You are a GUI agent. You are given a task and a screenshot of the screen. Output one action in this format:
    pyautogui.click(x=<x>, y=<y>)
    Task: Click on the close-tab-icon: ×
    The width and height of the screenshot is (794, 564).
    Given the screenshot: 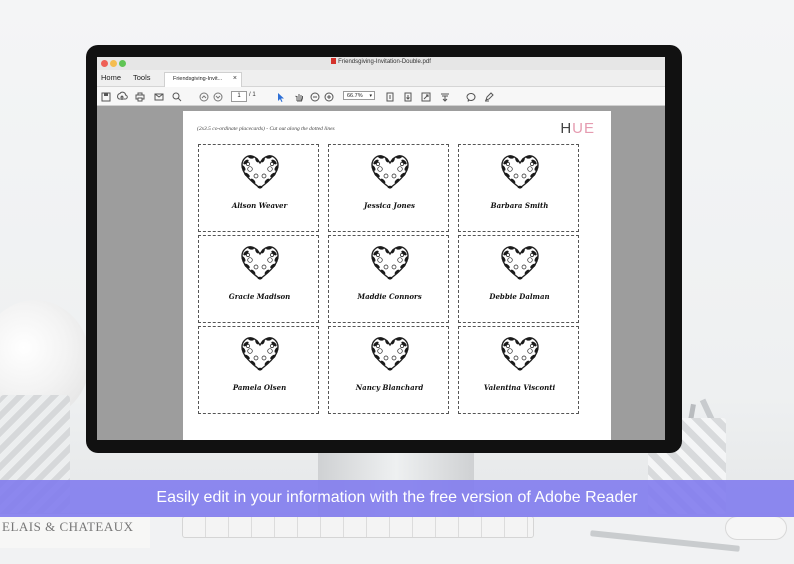 What is the action you would take?
    pyautogui.click(x=235, y=78)
    